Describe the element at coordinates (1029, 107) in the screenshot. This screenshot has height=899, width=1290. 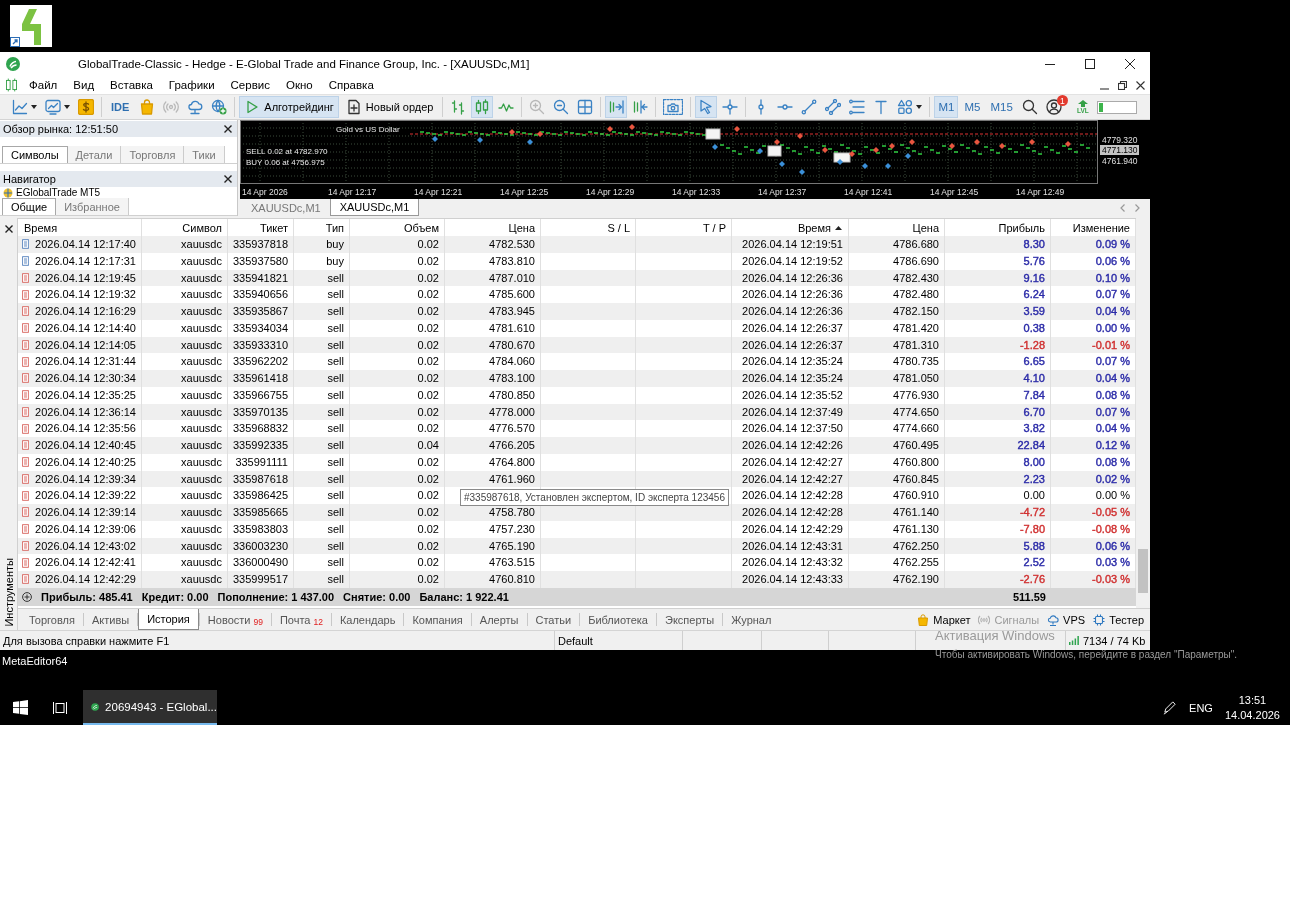
I see `search-icon` at that location.